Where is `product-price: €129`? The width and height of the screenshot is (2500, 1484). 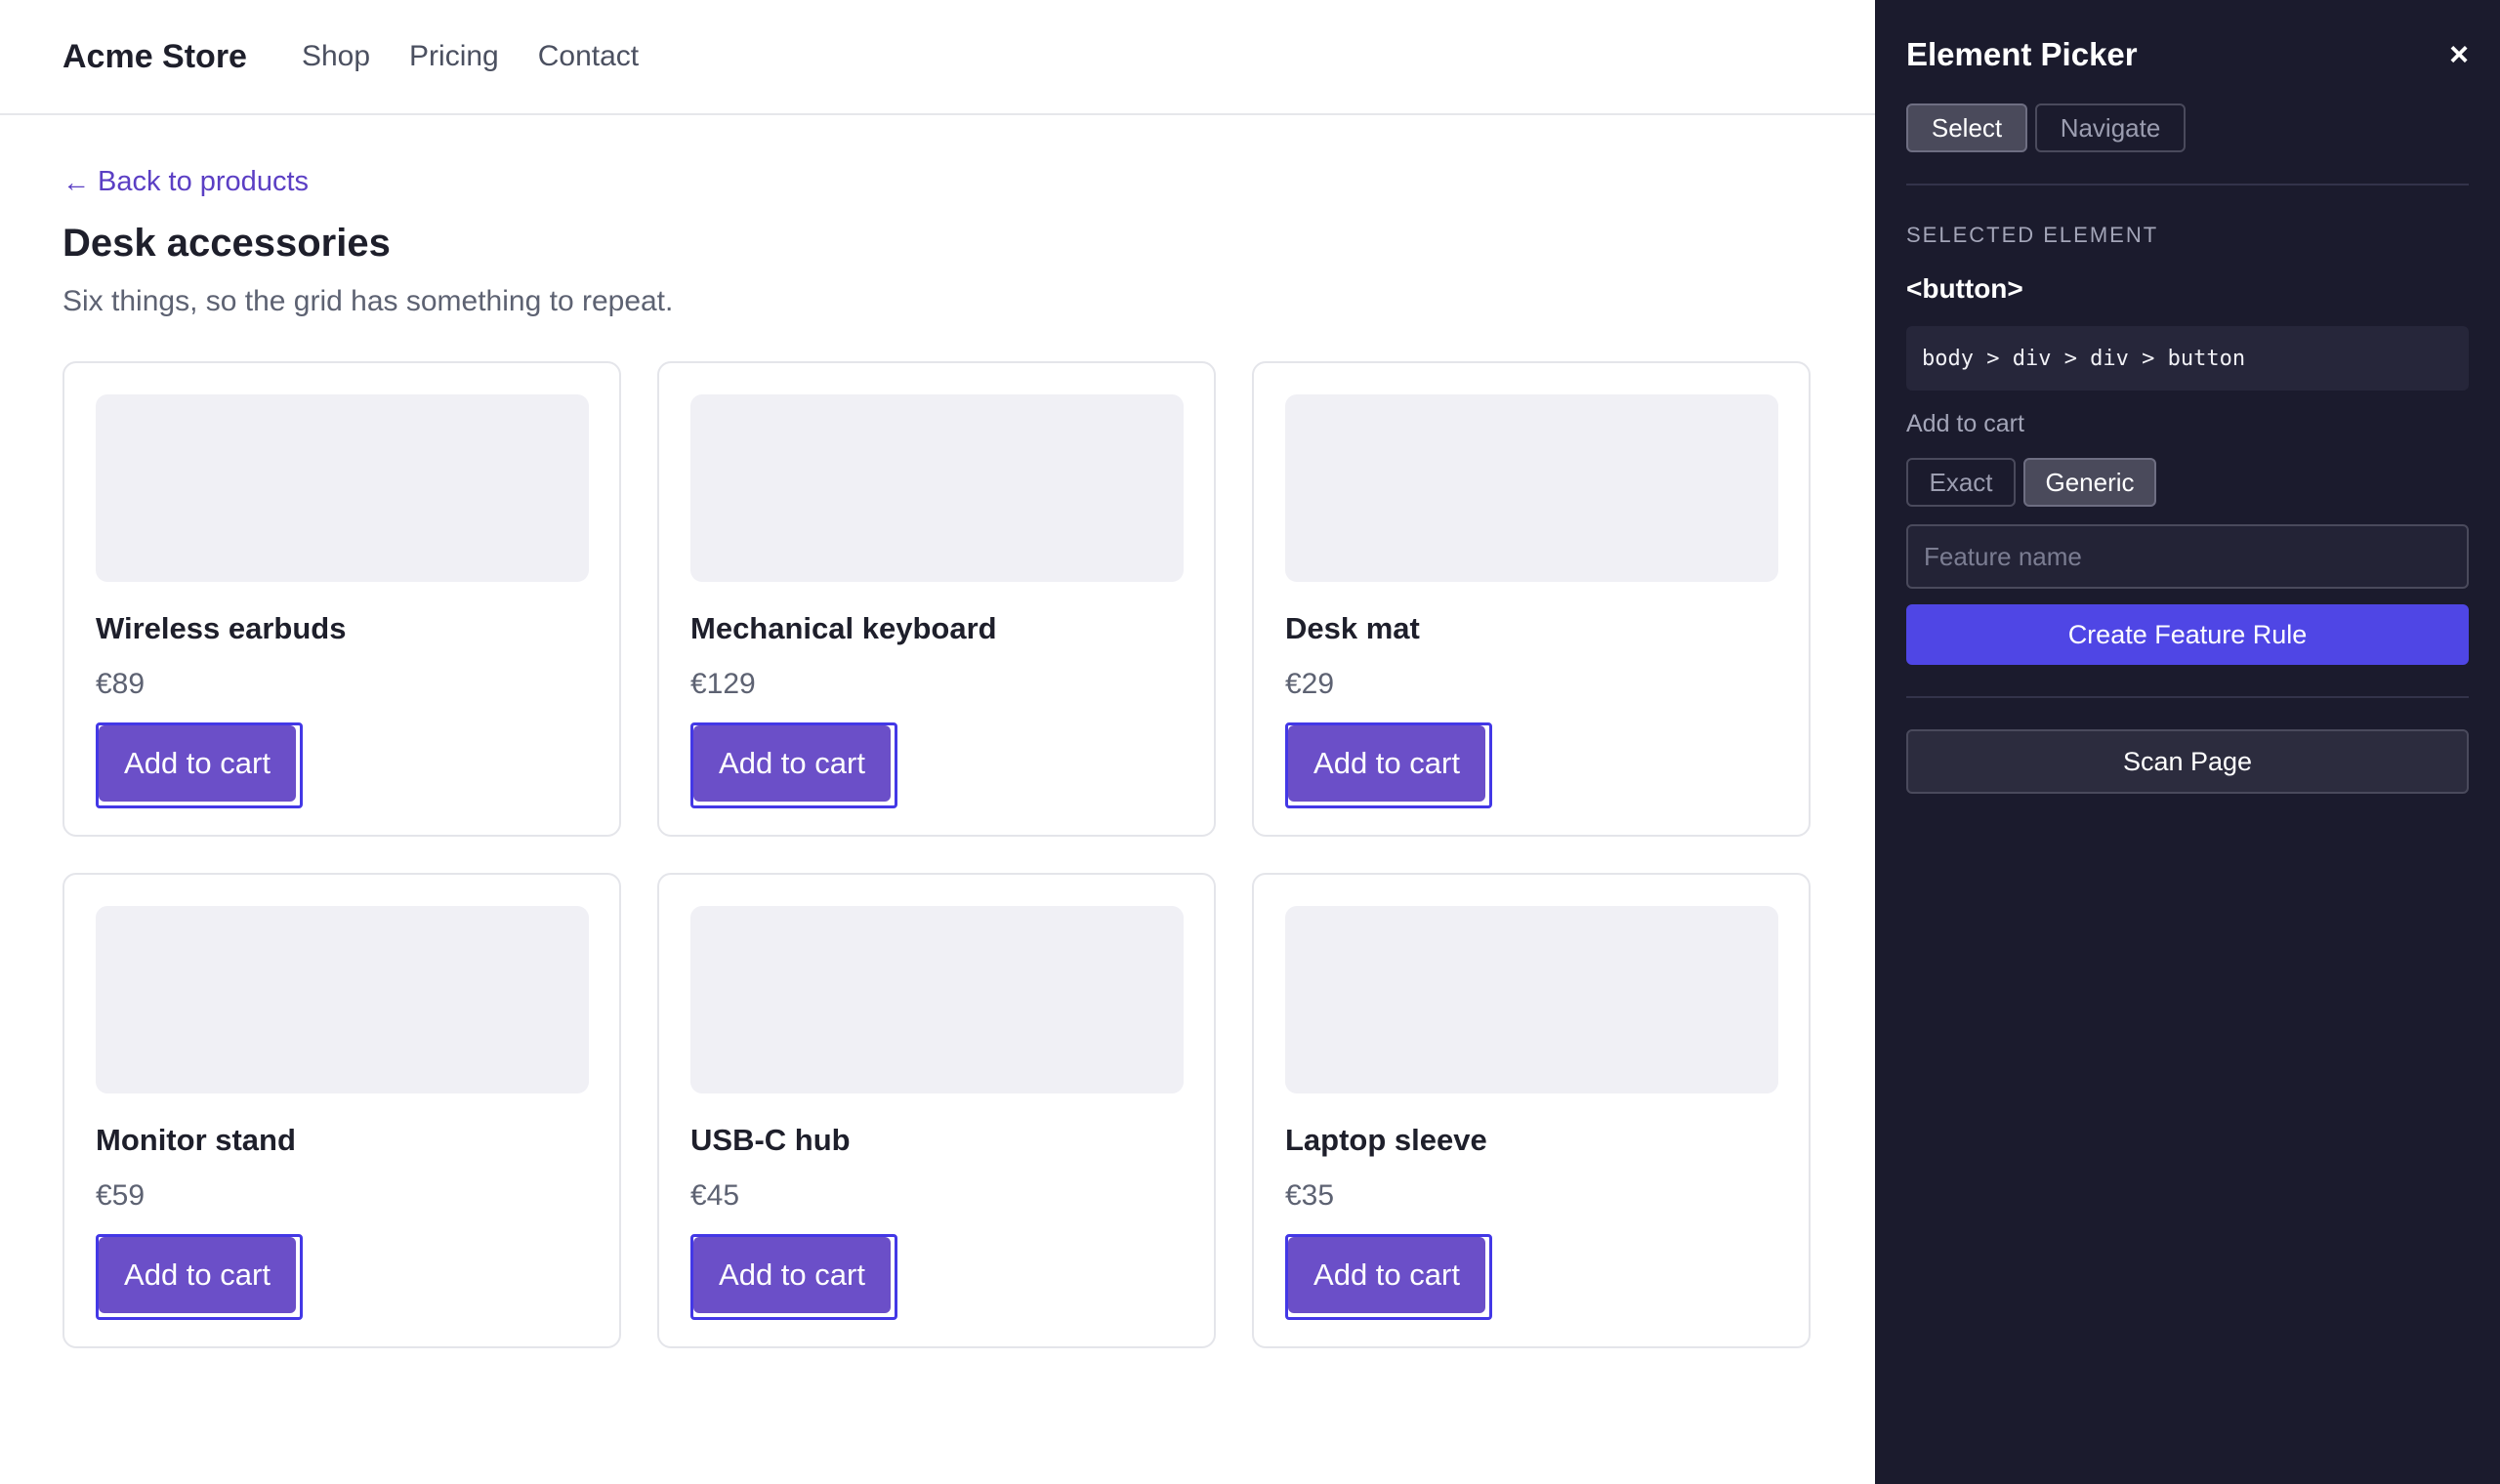 product-price: €129 is located at coordinates (723, 684).